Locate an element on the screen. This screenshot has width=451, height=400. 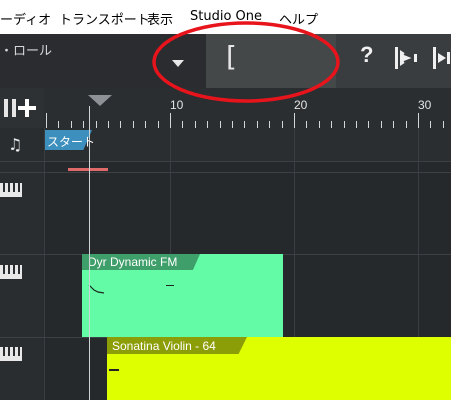
music-note-icon: ♫ is located at coordinates (15, 144).